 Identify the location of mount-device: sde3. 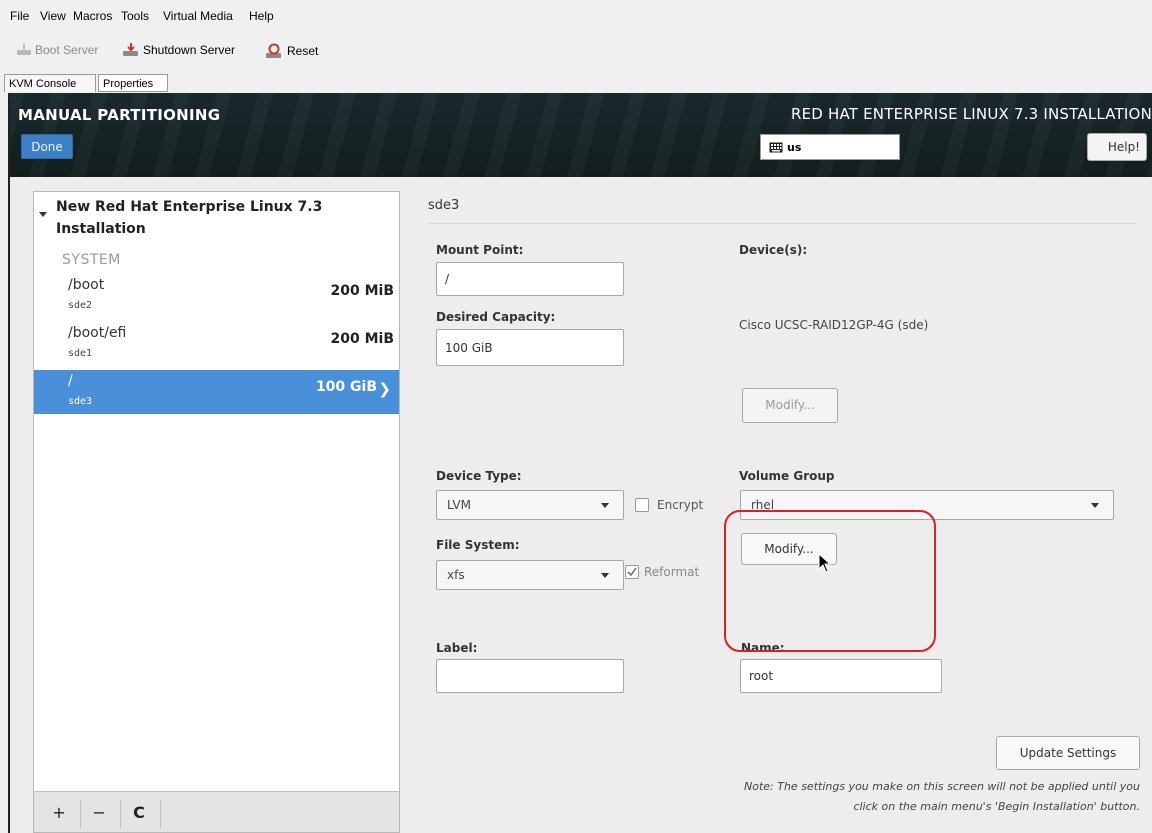
(80, 401).